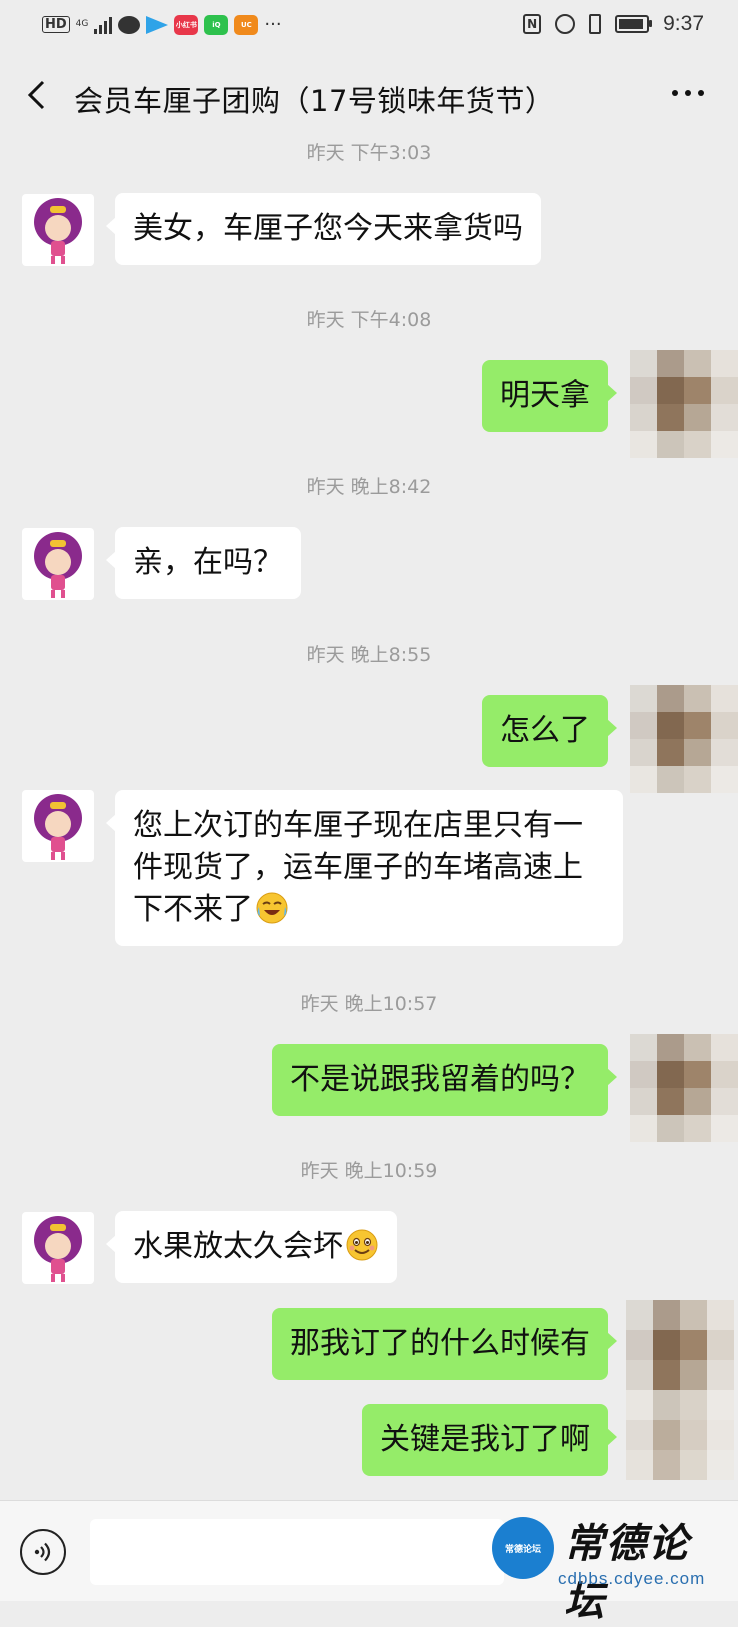 The image size is (738, 1627). I want to click on message-text-line: 件现货了，运车厘子的车堵高速上, so click(358, 867).